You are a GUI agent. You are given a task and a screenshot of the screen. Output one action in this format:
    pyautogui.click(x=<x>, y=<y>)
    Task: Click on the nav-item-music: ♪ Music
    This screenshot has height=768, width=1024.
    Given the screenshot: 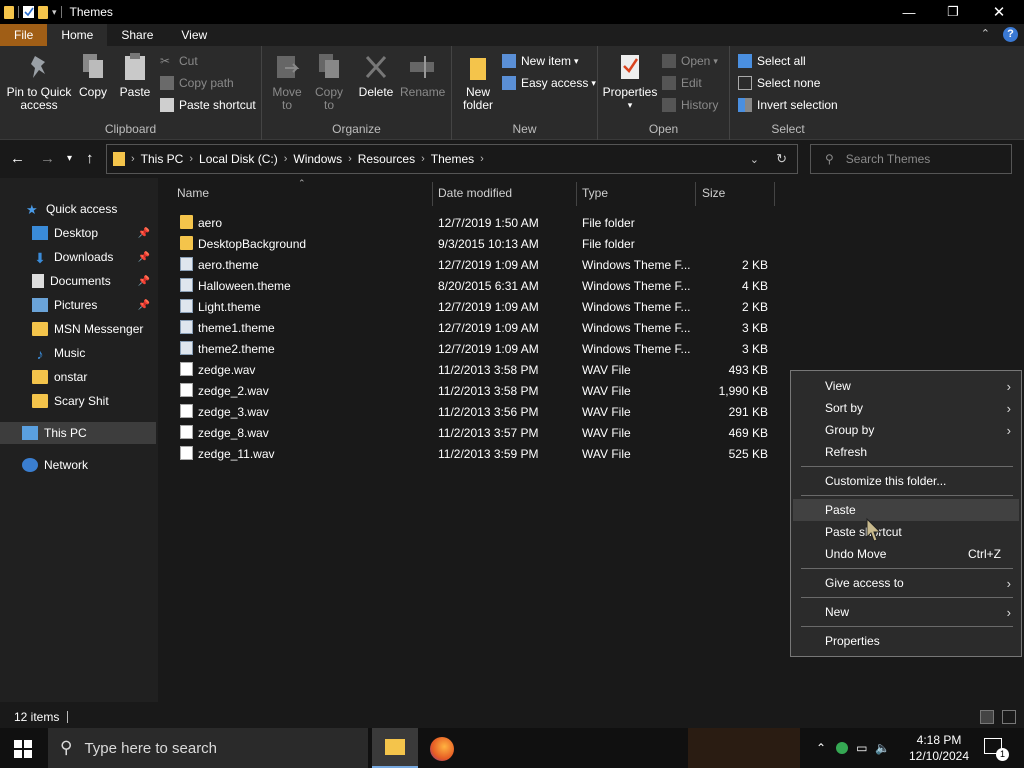 What is the action you would take?
    pyautogui.click(x=78, y=353)
    